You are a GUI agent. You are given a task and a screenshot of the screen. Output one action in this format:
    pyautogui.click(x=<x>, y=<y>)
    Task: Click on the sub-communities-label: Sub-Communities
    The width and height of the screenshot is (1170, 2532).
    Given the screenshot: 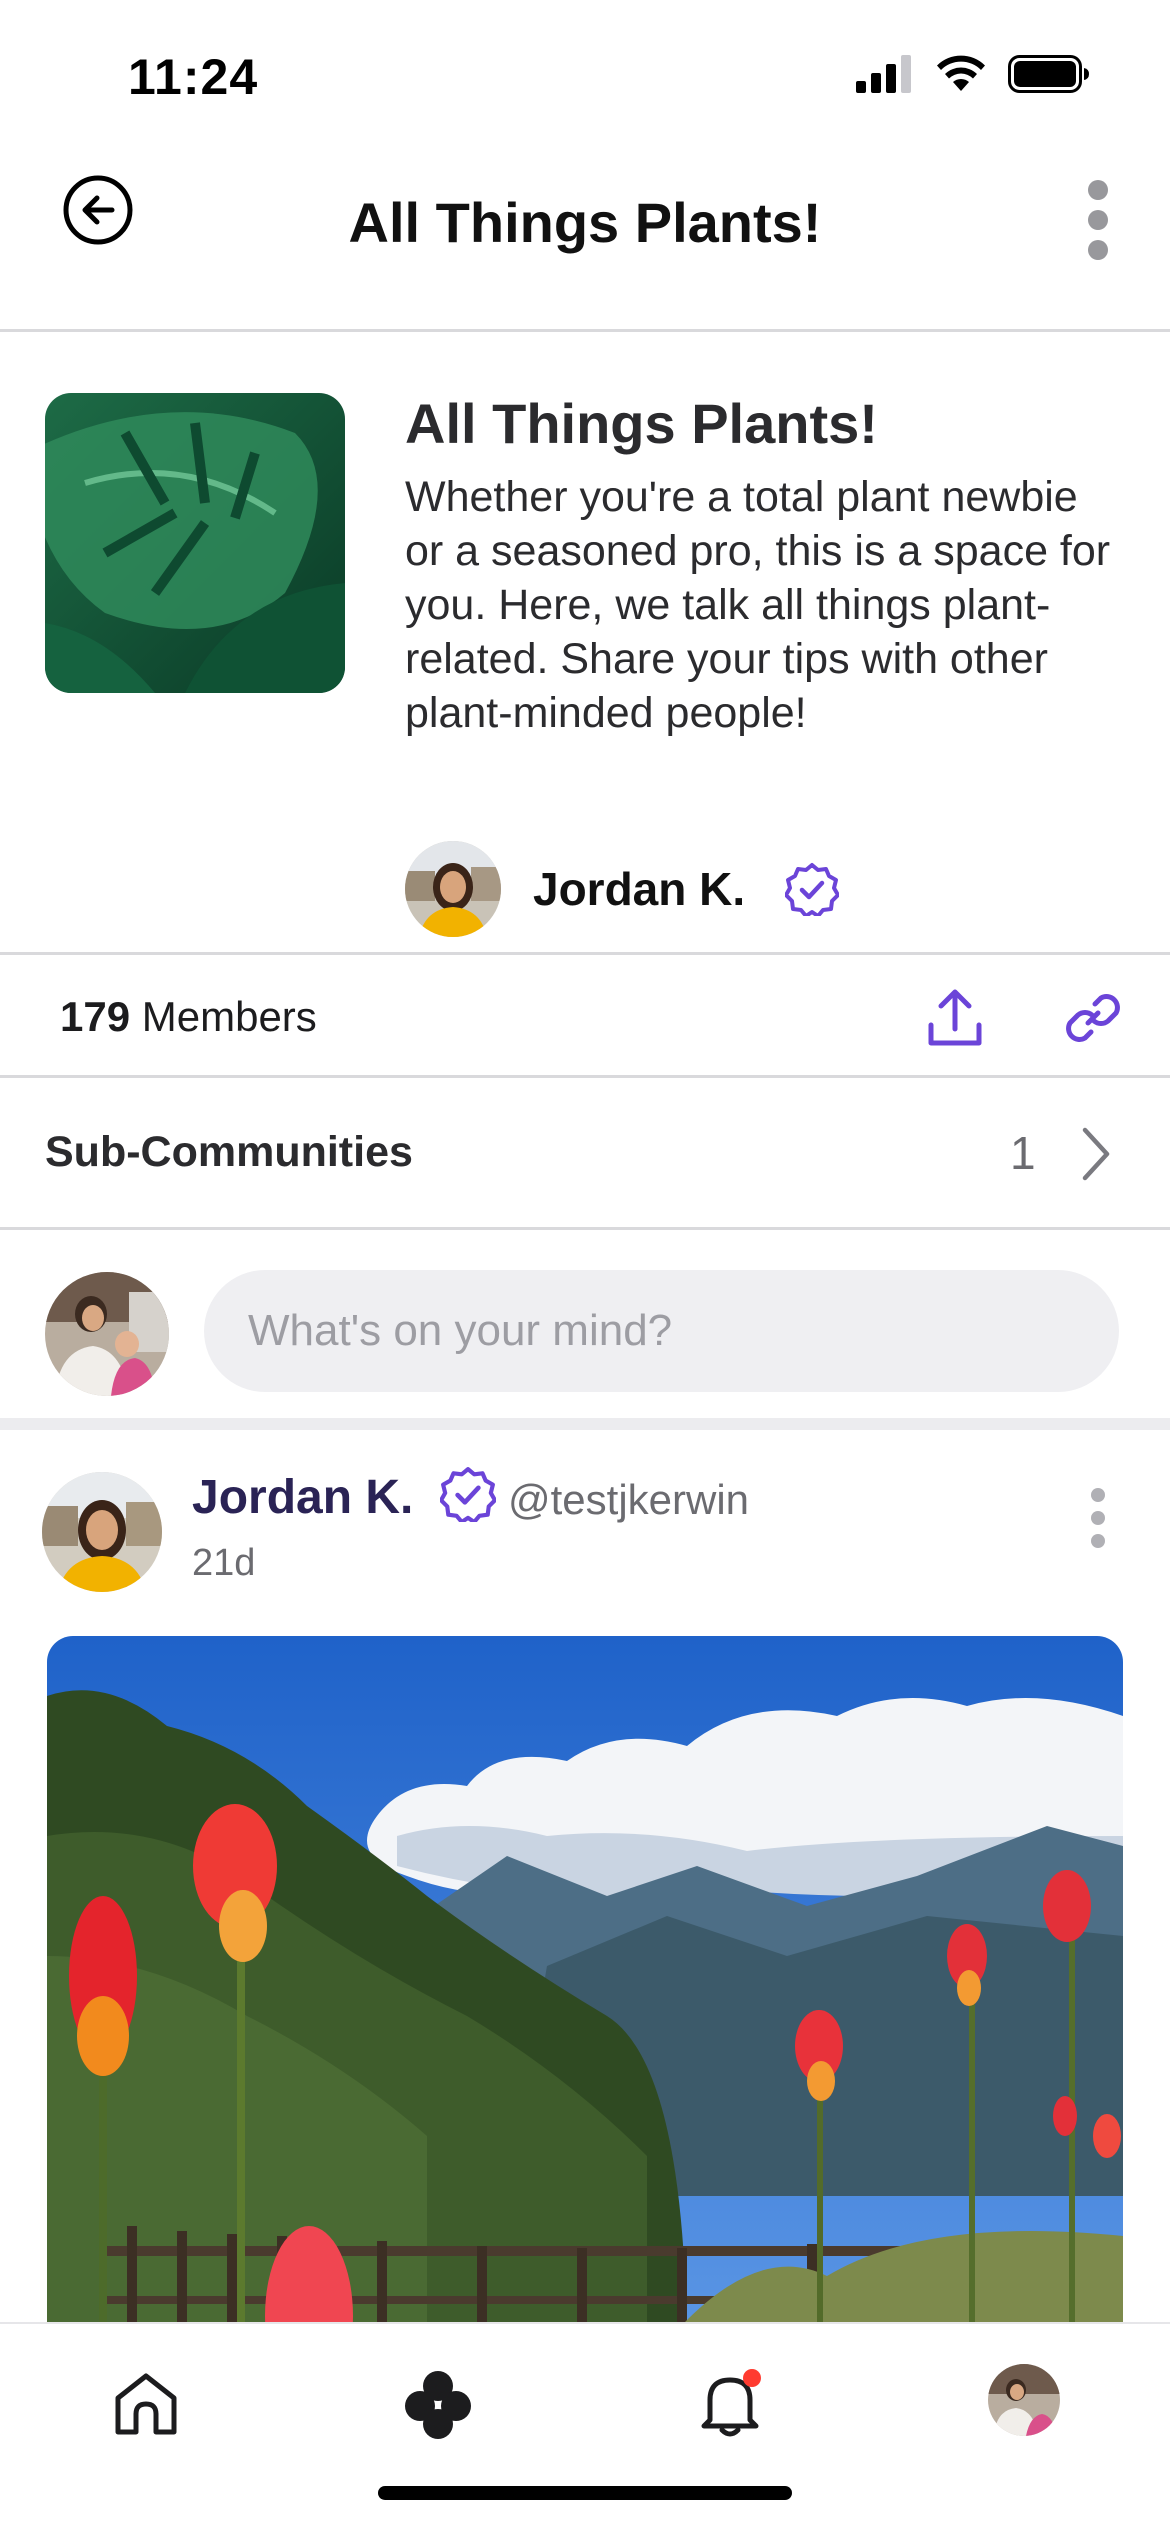 What is the action you would take?
    pyautogui.click(x=229, y=1152)
    